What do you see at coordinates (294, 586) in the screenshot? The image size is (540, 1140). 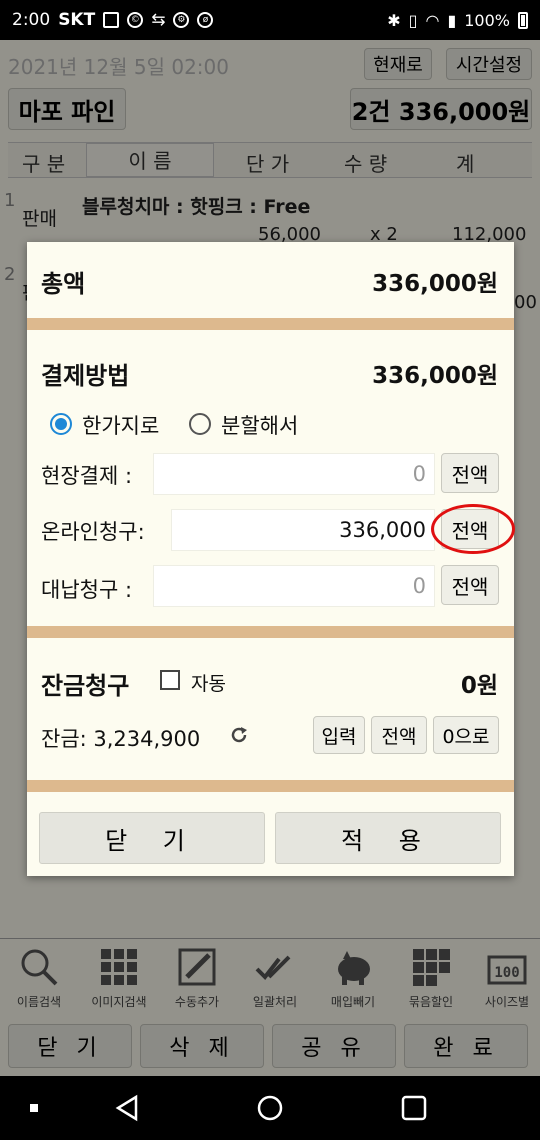 I see `deferred-field: 0` at bounding box center [294, 586].